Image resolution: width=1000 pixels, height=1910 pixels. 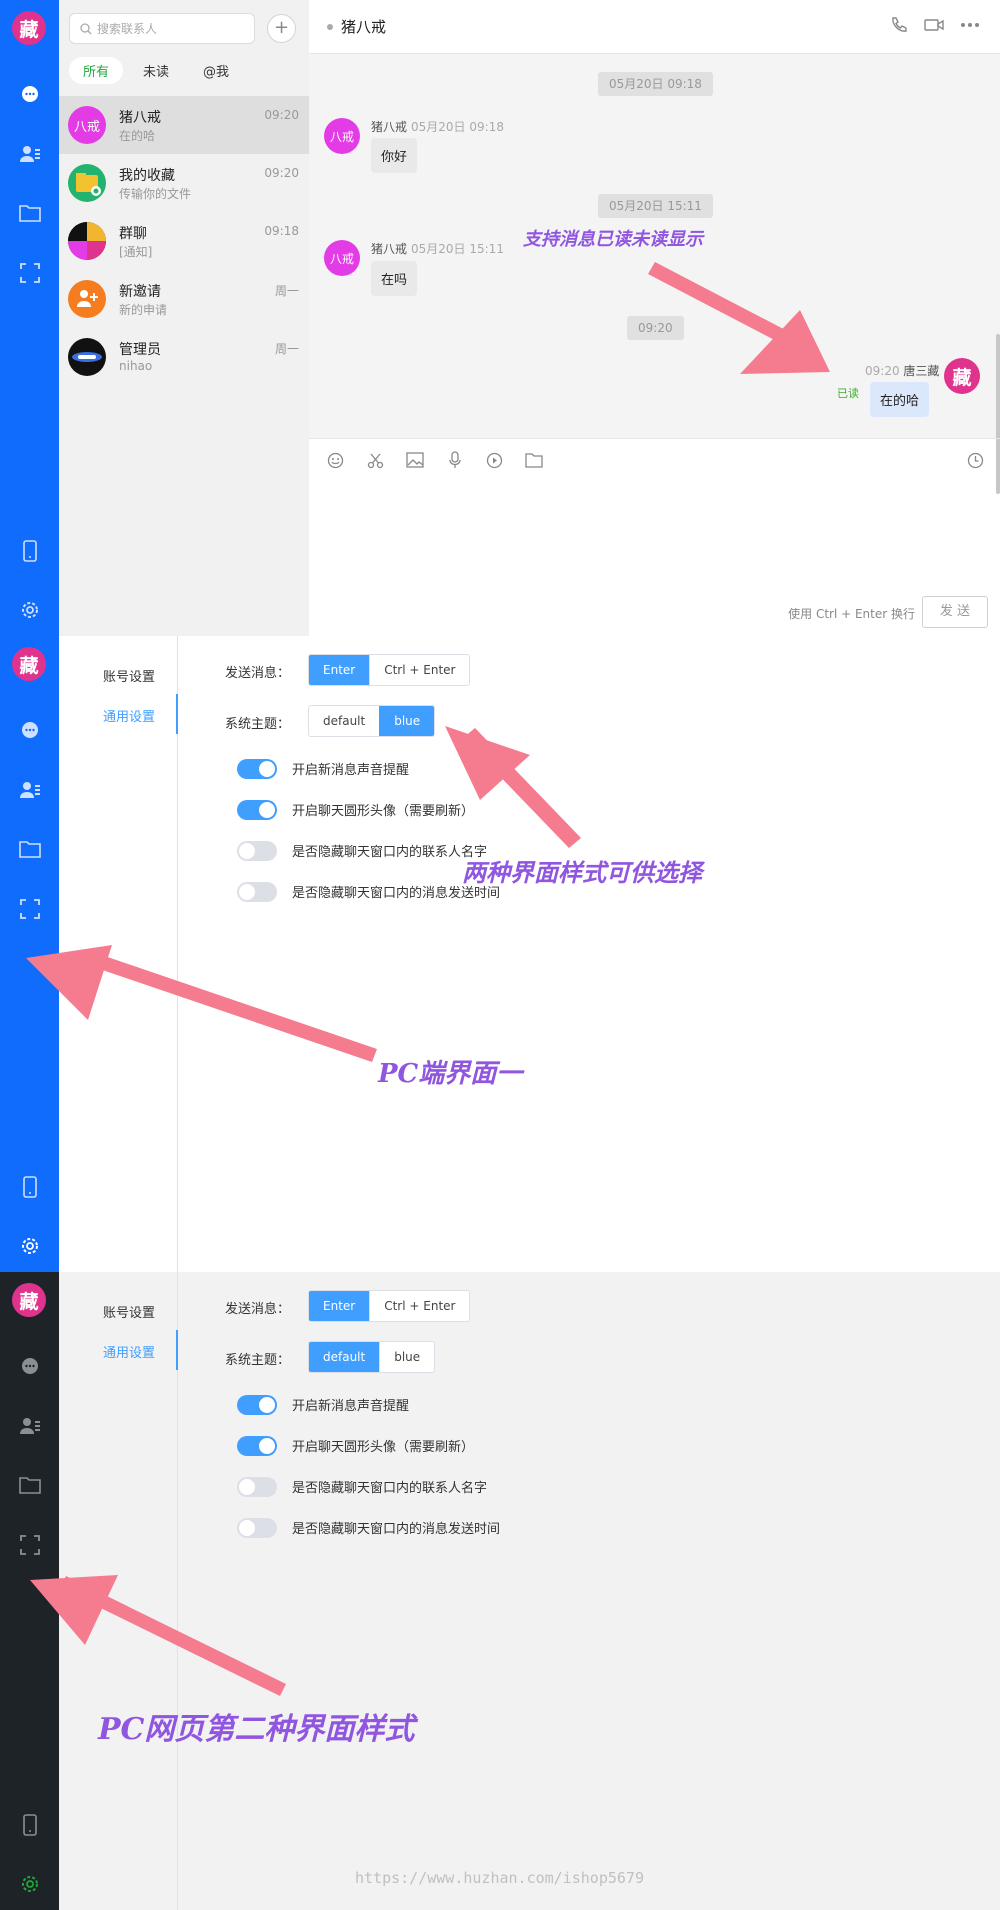 I want to click on conversation-name: 管理员, so click(x=140, y=350).